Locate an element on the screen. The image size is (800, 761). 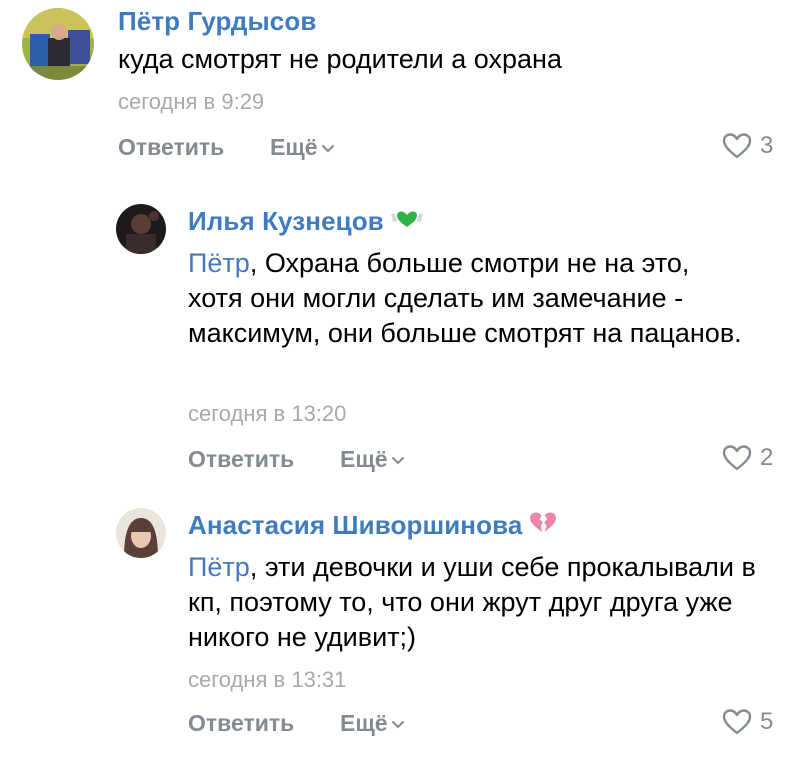
mention-link: Пётр is located at coordinates (219, 567).